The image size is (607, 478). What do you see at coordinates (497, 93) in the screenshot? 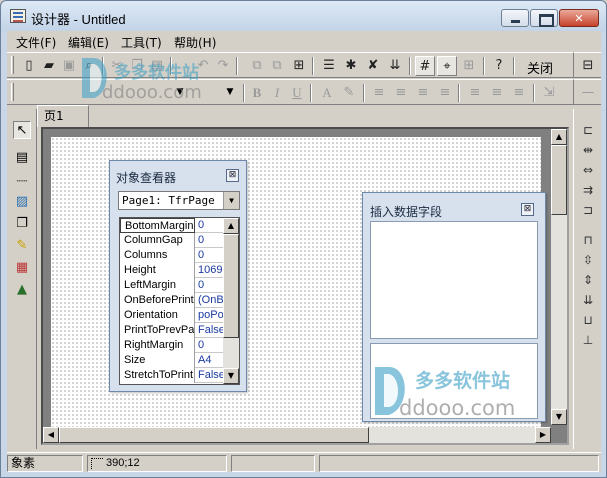
I see `valign-middle-icon: ≡` at bounding box center [497, 93].